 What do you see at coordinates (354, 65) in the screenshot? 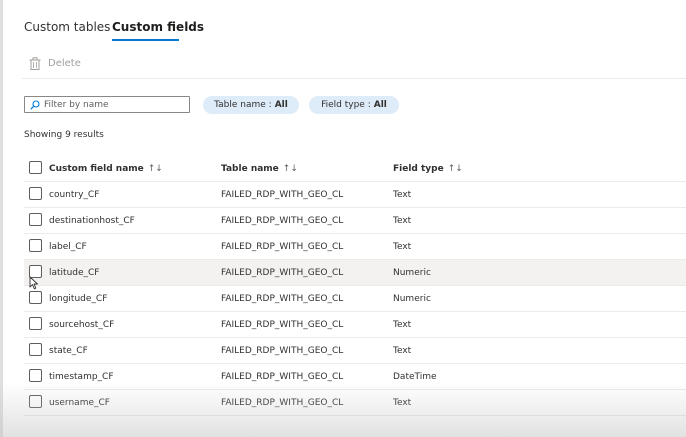
I see `command-bar: Delete` at bounding box center [354, 65].